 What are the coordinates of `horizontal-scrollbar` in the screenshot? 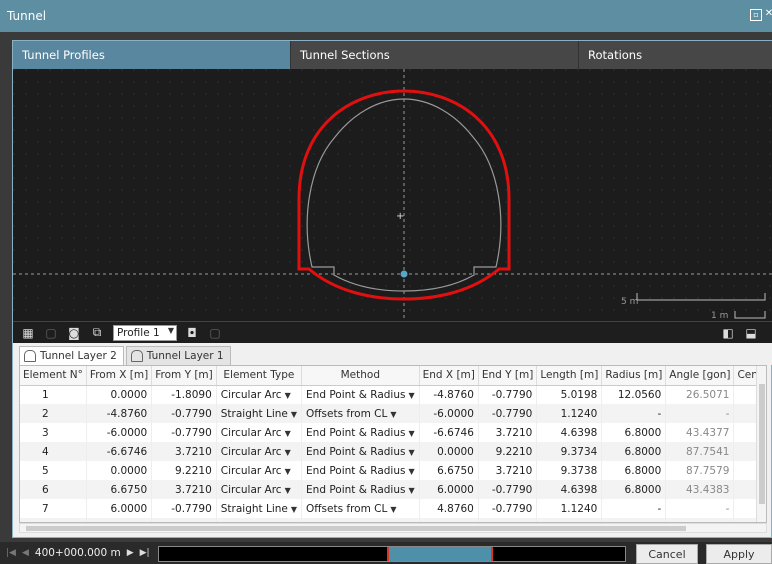 It's located at (393, 528).